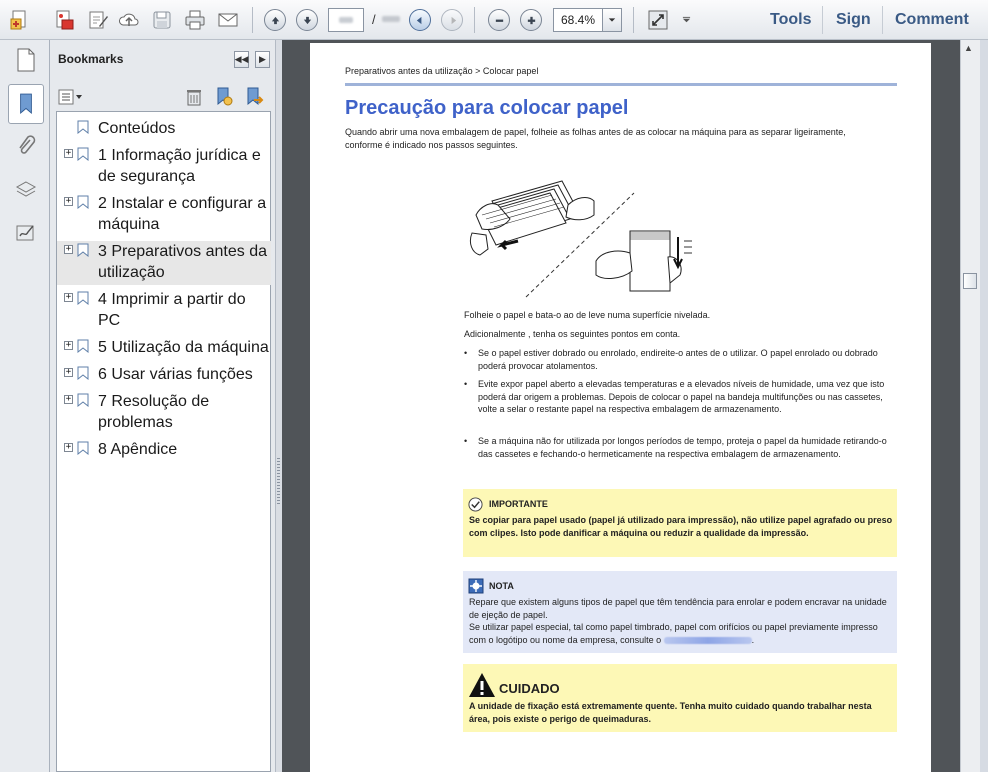 This screenshot has width=988, height=772. I want to click on zoom-dropdown, so click(612, 20).